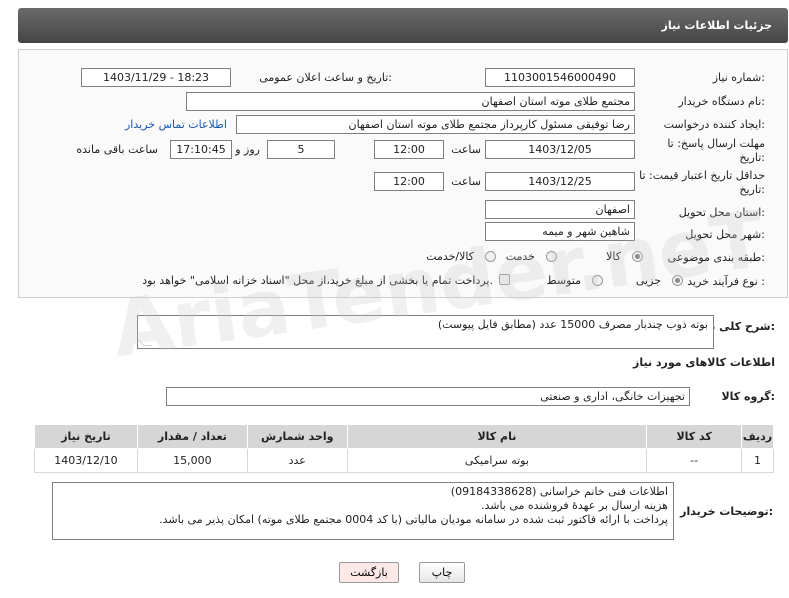 Image resolution: width=789 pixels, height=598 pixels. What do you see at coordinates (717, 25) in the screenshot?
I see `page-header-title: جزئیات اطلاعات نیاز` at bounding box center [717, 25].